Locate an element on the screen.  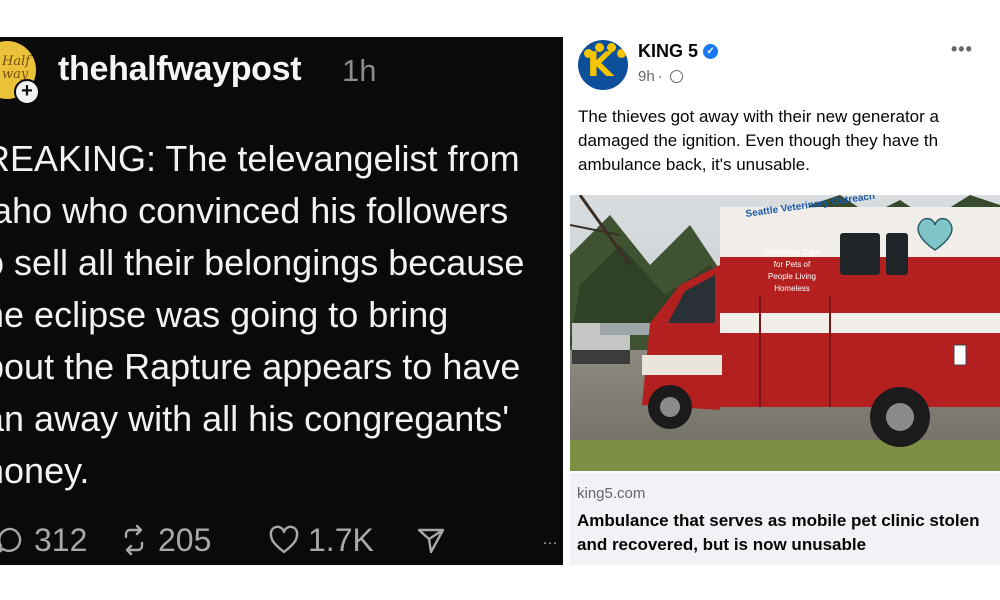
post-text-line: ambulance back, it's unusable. is located at coordinates (694, 164).